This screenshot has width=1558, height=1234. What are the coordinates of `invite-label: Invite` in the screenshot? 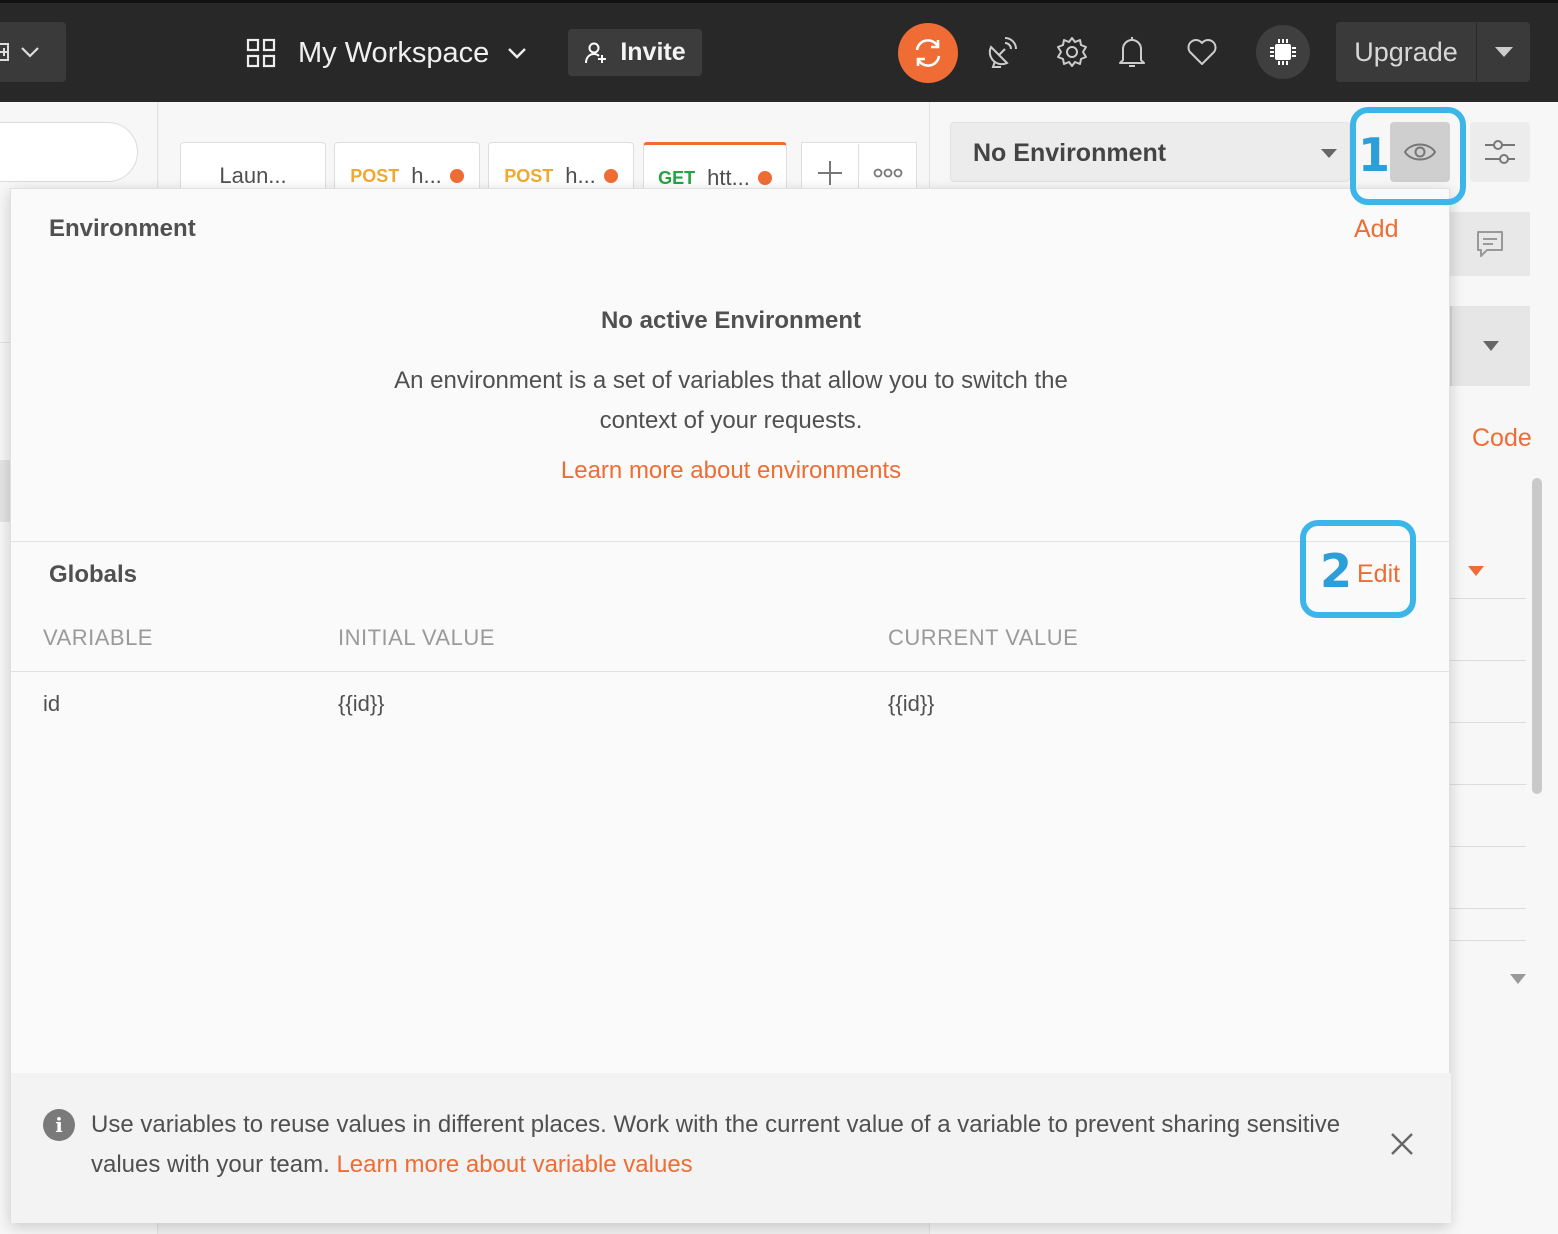 It's located at (653, 52).